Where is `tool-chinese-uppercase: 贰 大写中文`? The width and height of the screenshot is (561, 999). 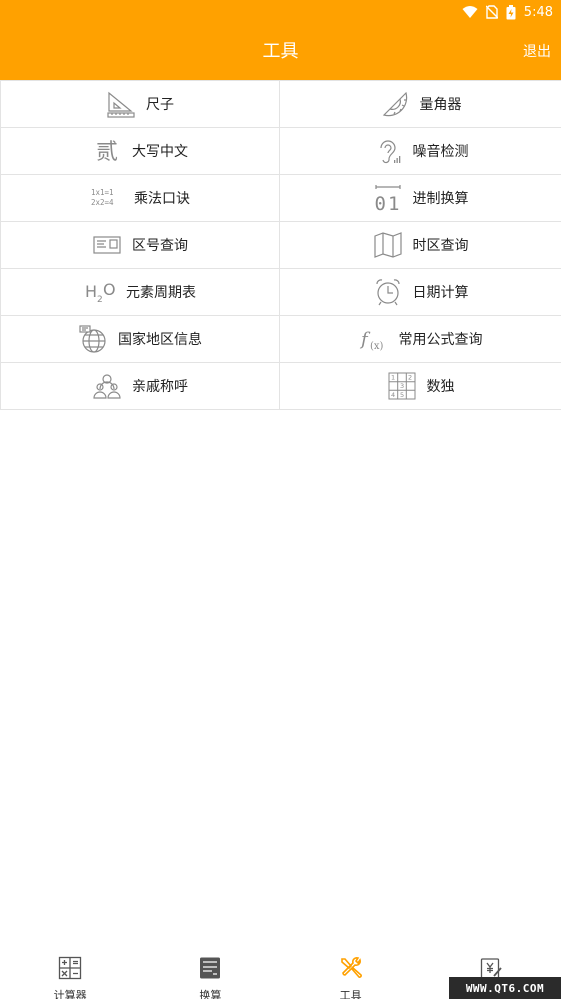 tool-chinese-uppercase: 贰 大写中文 is located at coordinates (140, 151).